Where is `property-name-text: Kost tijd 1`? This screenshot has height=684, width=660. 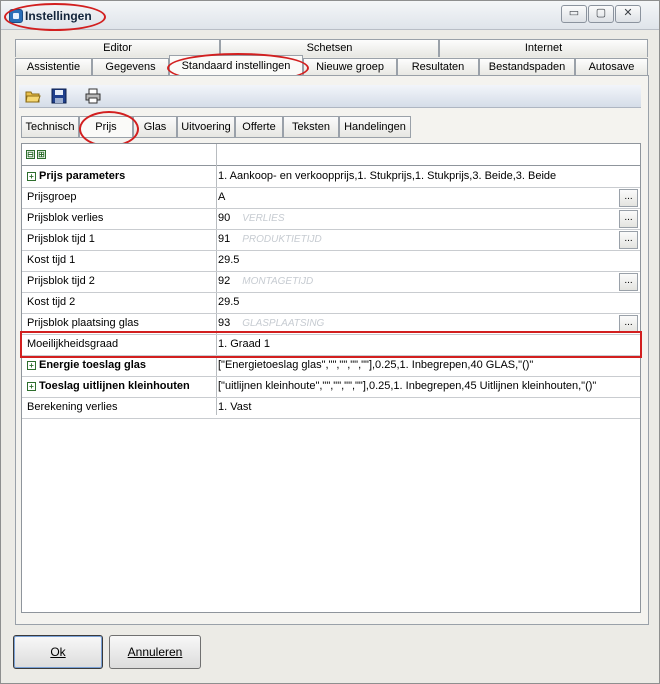
property-name-text: Kost tijd 1 is located at coordinates (51, 260).